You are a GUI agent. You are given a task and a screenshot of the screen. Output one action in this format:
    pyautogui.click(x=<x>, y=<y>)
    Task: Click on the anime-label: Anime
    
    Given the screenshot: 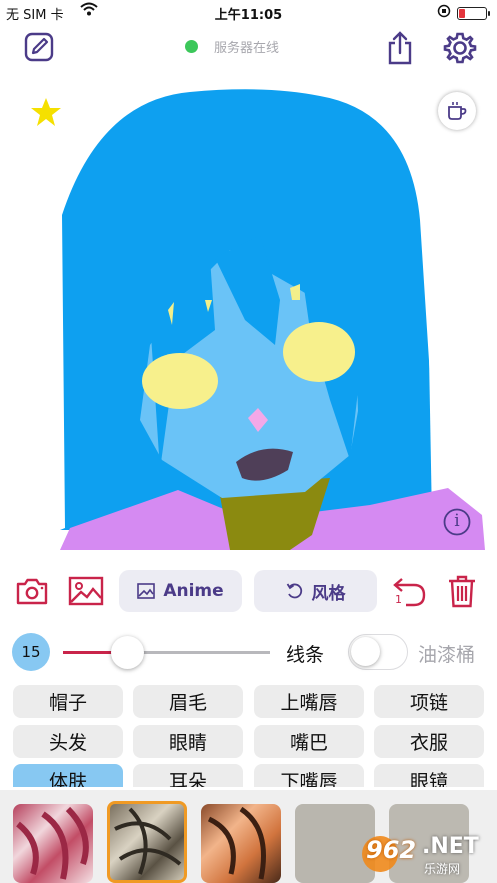 What is the action you would take?
    pyautogui.click(x=193, y=591)
    